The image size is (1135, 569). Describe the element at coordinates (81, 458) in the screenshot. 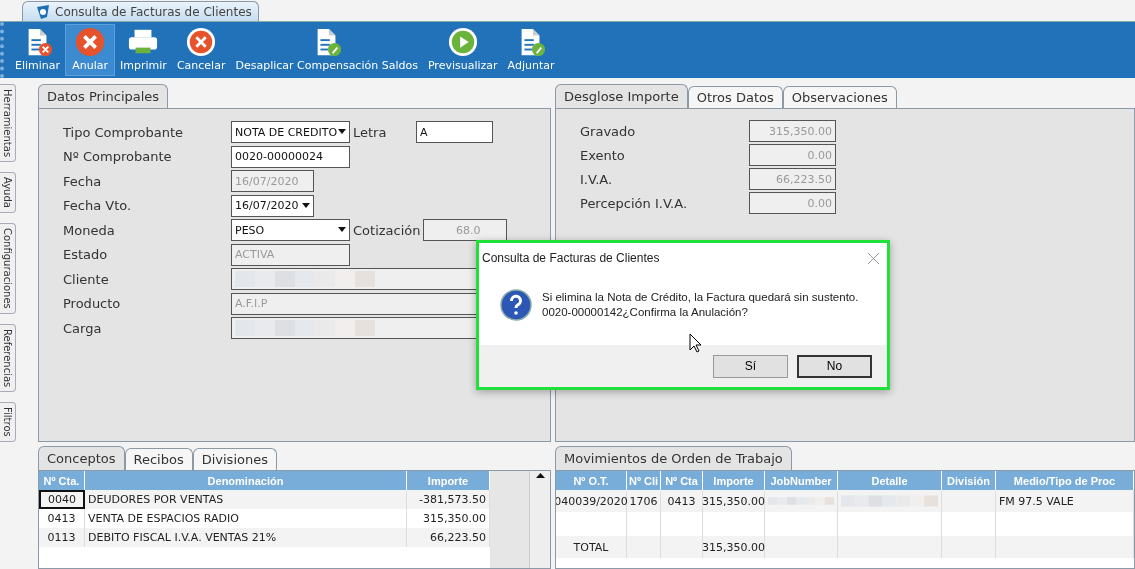

I see `tab: Conceptos` at that location.